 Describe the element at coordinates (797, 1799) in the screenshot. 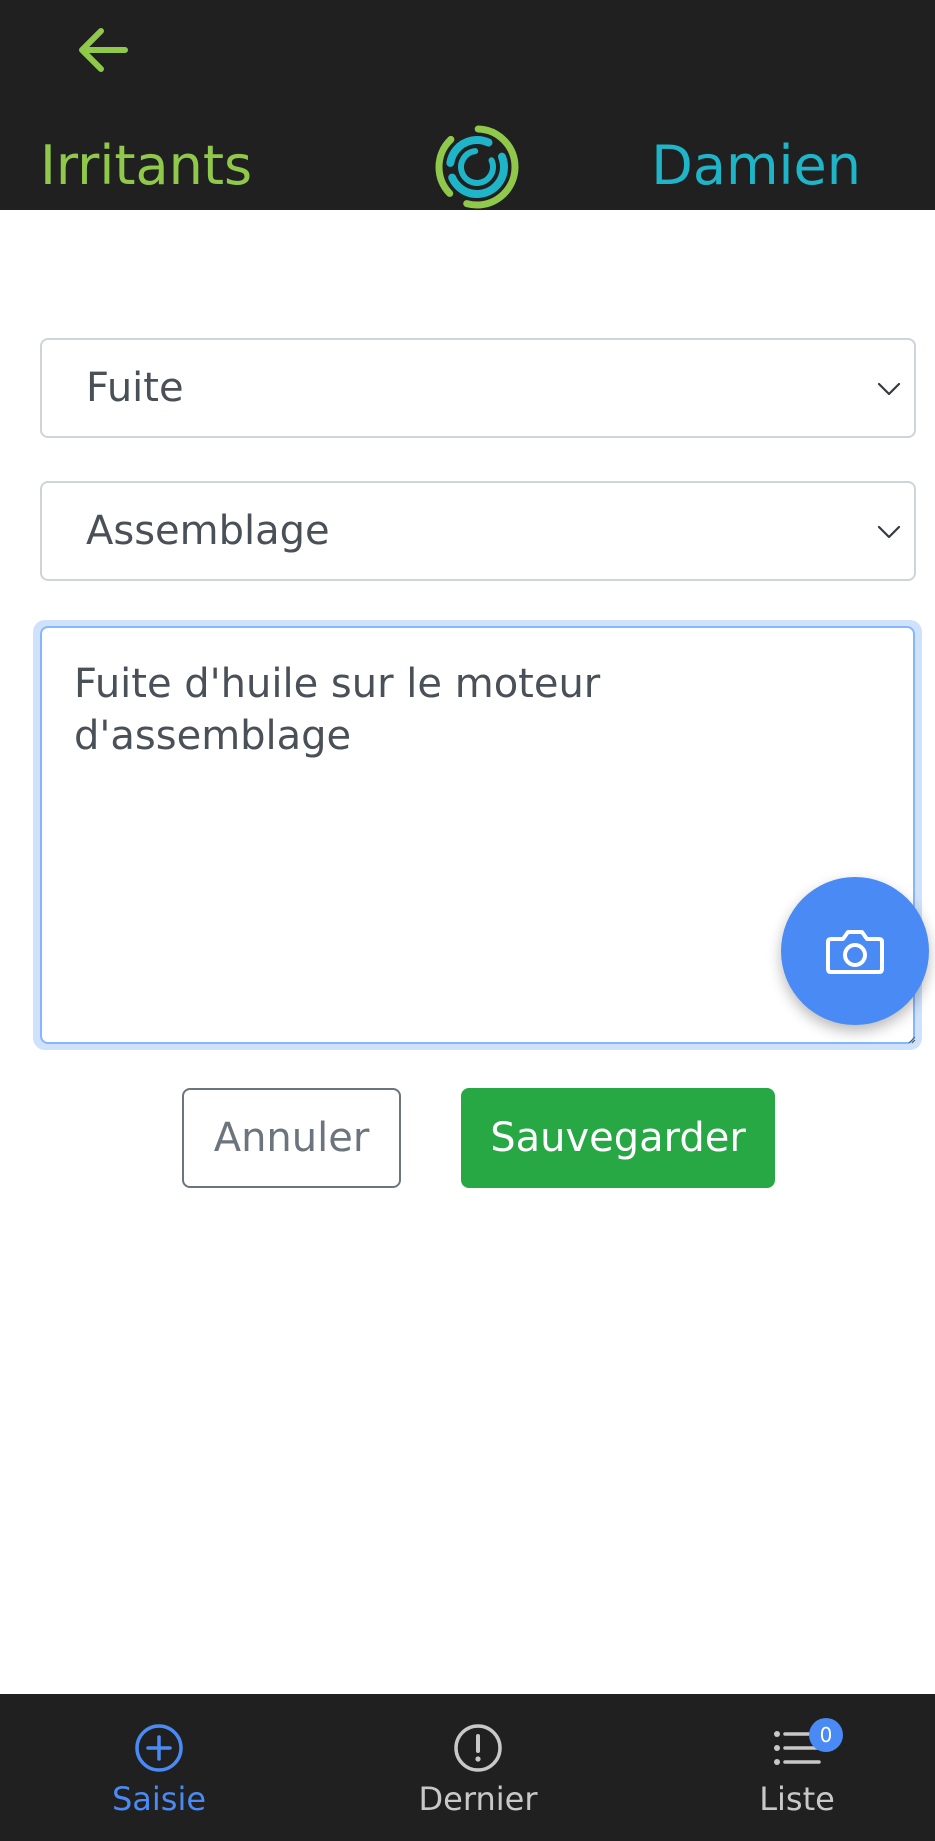

I see `nav-label-liste: Liste` at that location.